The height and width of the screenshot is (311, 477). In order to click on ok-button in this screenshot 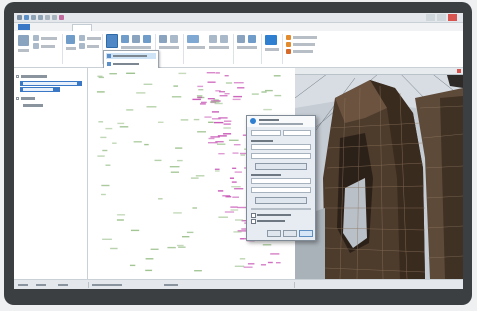, I will do `click(306, 233)`.